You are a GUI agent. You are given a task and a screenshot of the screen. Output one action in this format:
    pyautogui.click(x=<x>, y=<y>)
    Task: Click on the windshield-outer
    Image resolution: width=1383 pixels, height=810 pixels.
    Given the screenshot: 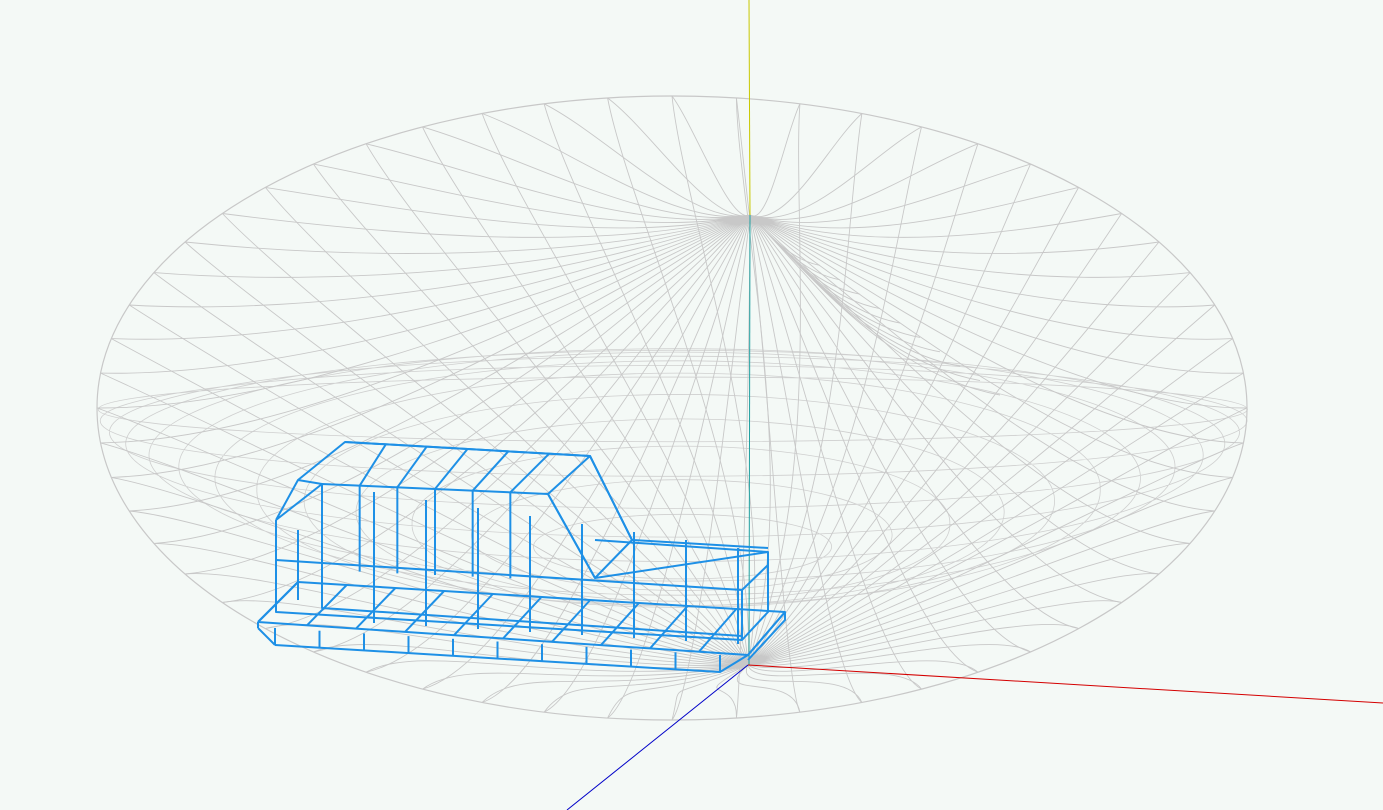 What is the action you would take?
    pyautogui.click(x=611, y=498)
    